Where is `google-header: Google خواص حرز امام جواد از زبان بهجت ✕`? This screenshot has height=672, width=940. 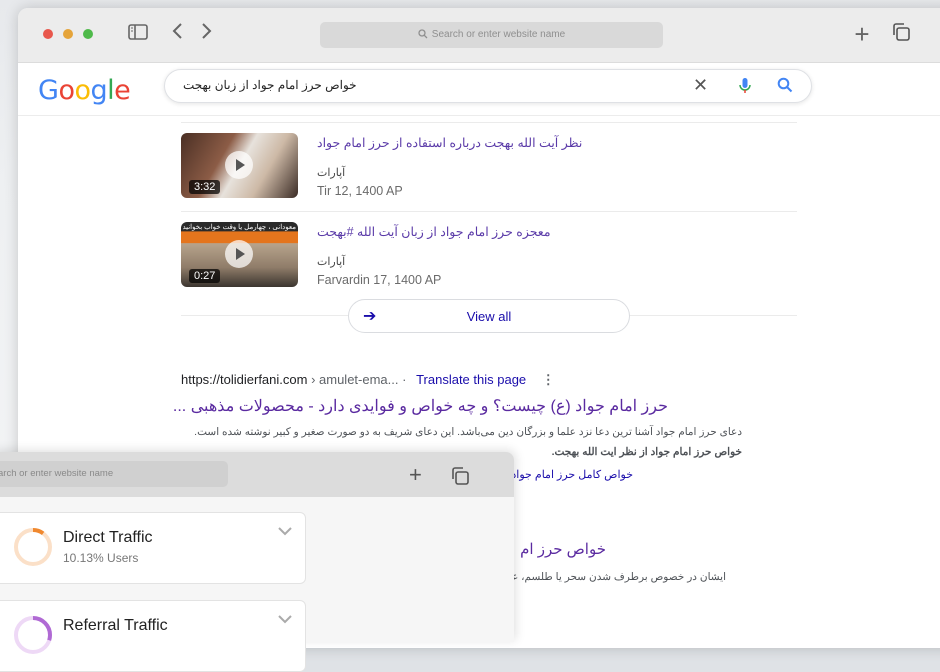 google-header: Google خواص حرز امام جواد از زبان بهجت ✕ is located at coordinates (479, 89).